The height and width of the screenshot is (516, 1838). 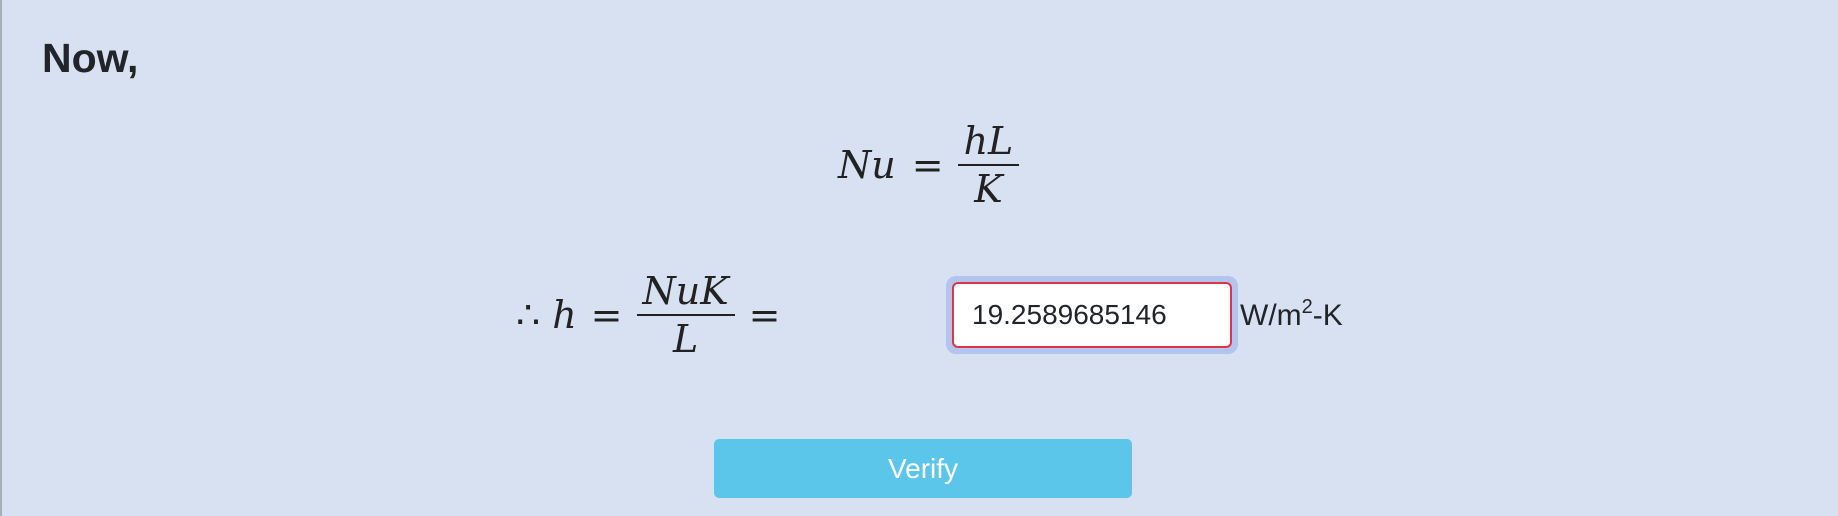 What do you see at coordinates (988, 165) in the screenshot?
I see `equation1-fraction: hL K` at bounding box center [988, 165].